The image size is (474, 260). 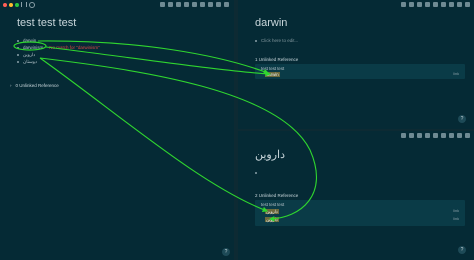 I want to click on arrow-darwin-to-darwin-page, so click(x=153, y=57).